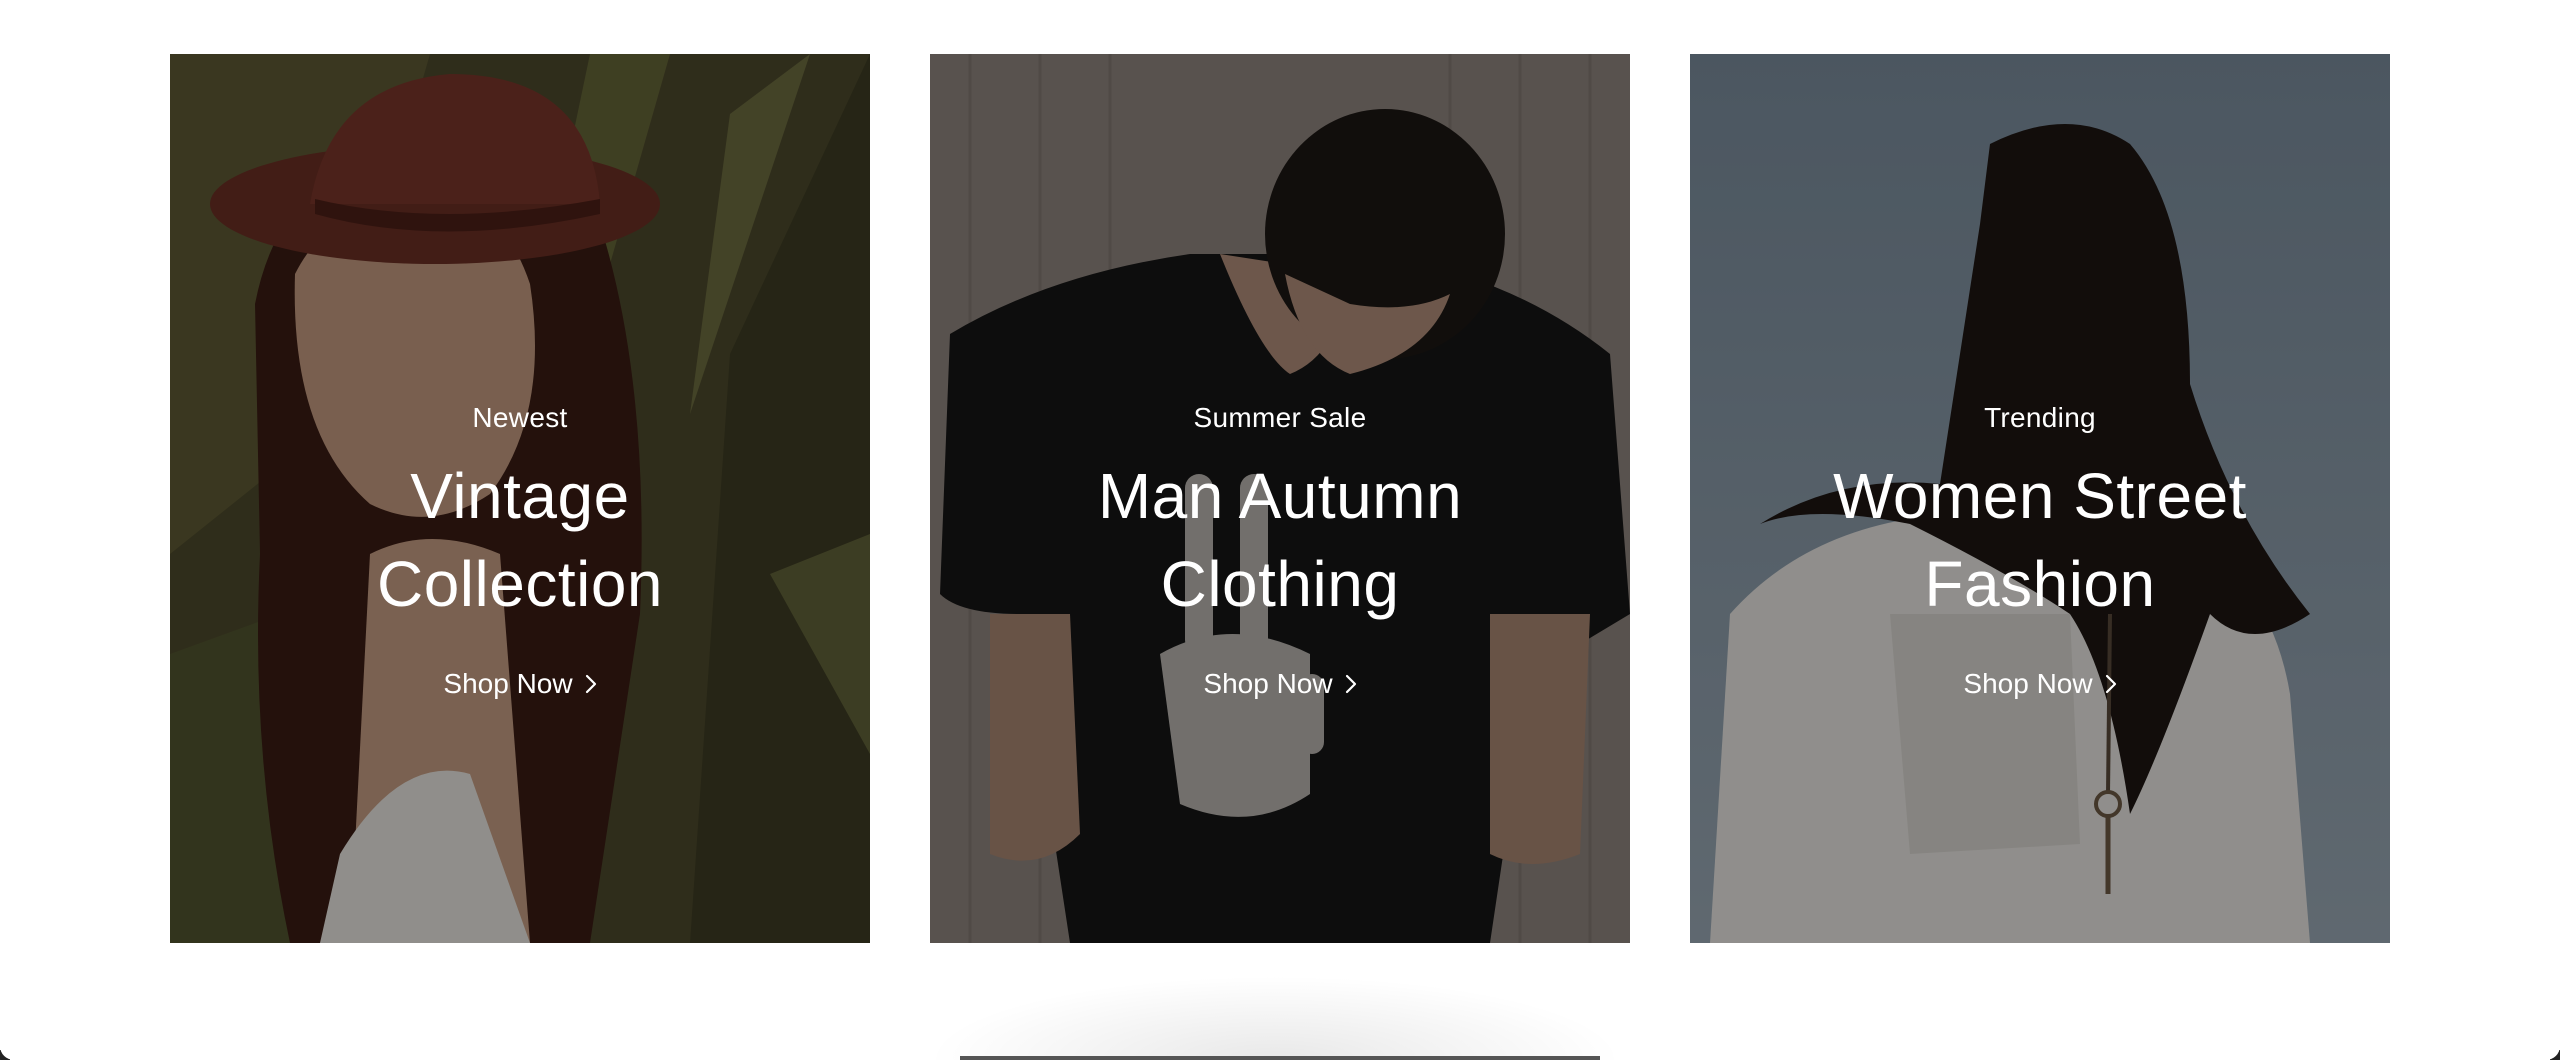 The width and height of the screenshot is (2560, 1060). I want to click on card-title-line-2: Fashion, so click(2040, 584).